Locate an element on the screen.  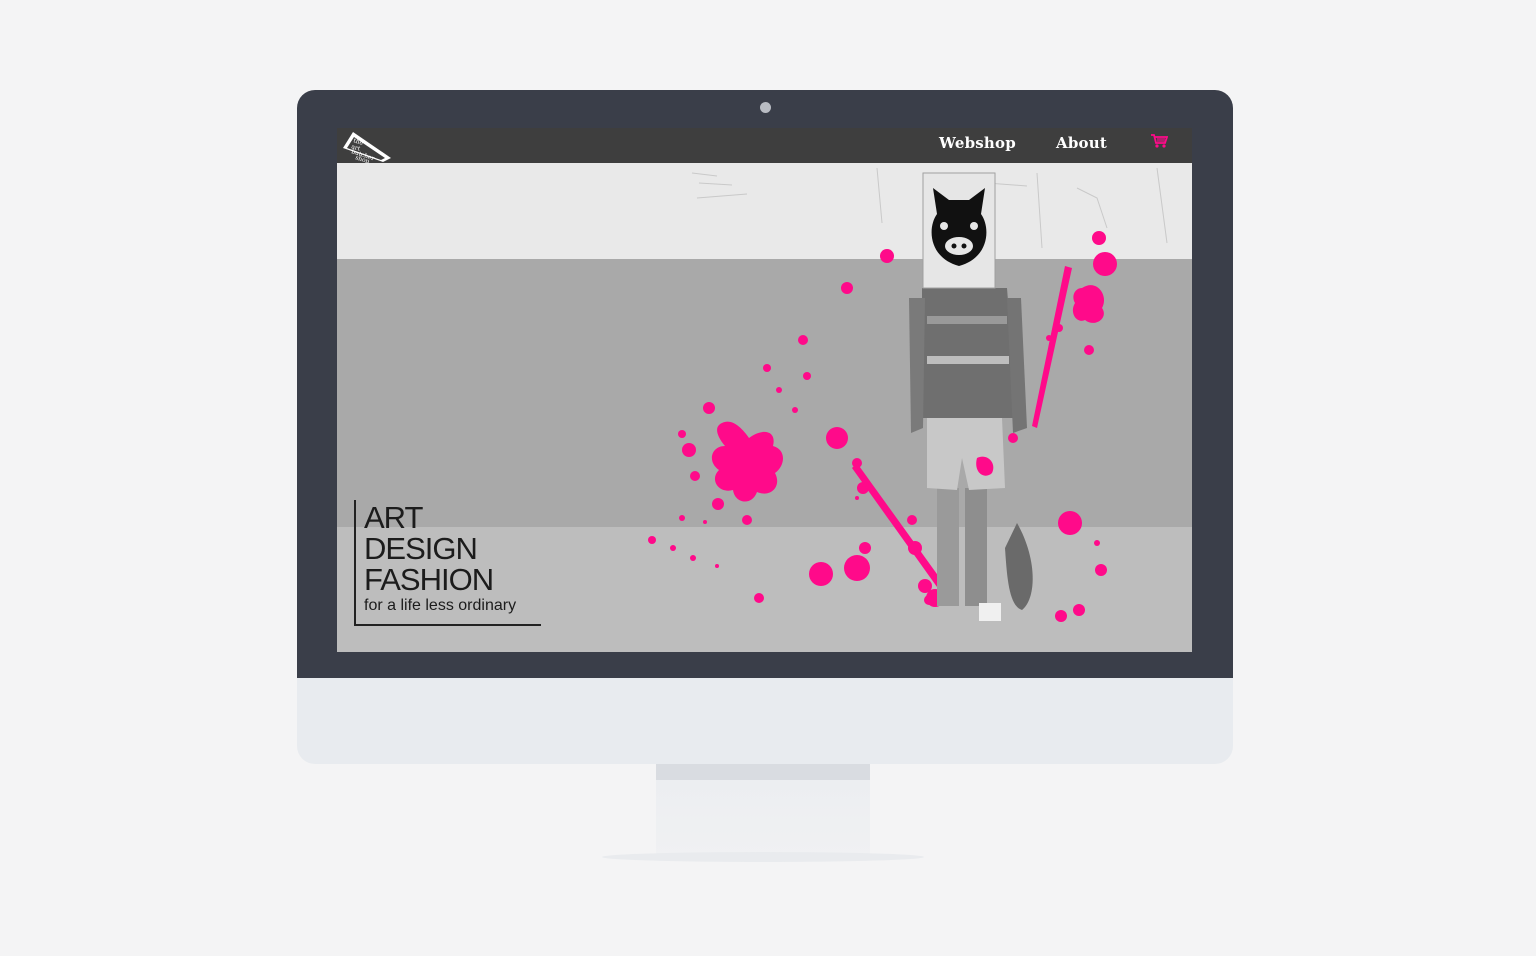
logo: the art butcher shop is located at coordinates (367, 145).